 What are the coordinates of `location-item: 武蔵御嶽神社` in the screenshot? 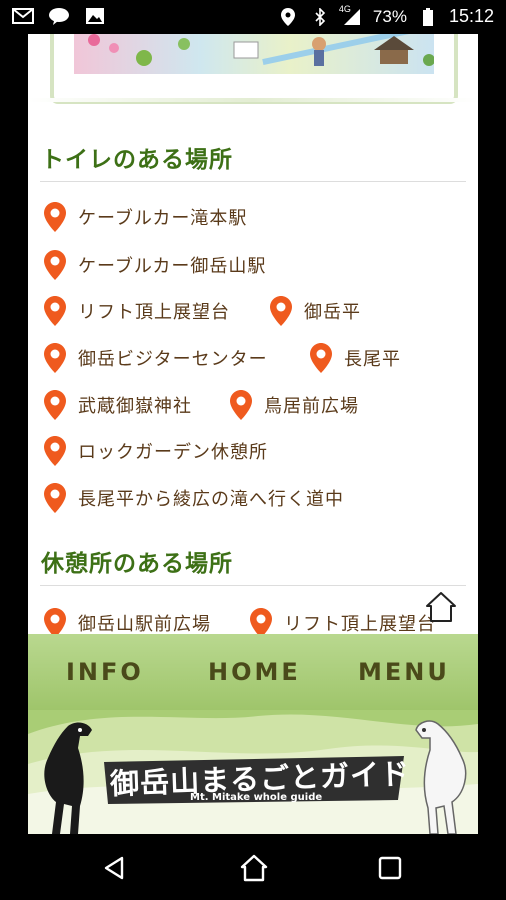 It's located at (118, 405).